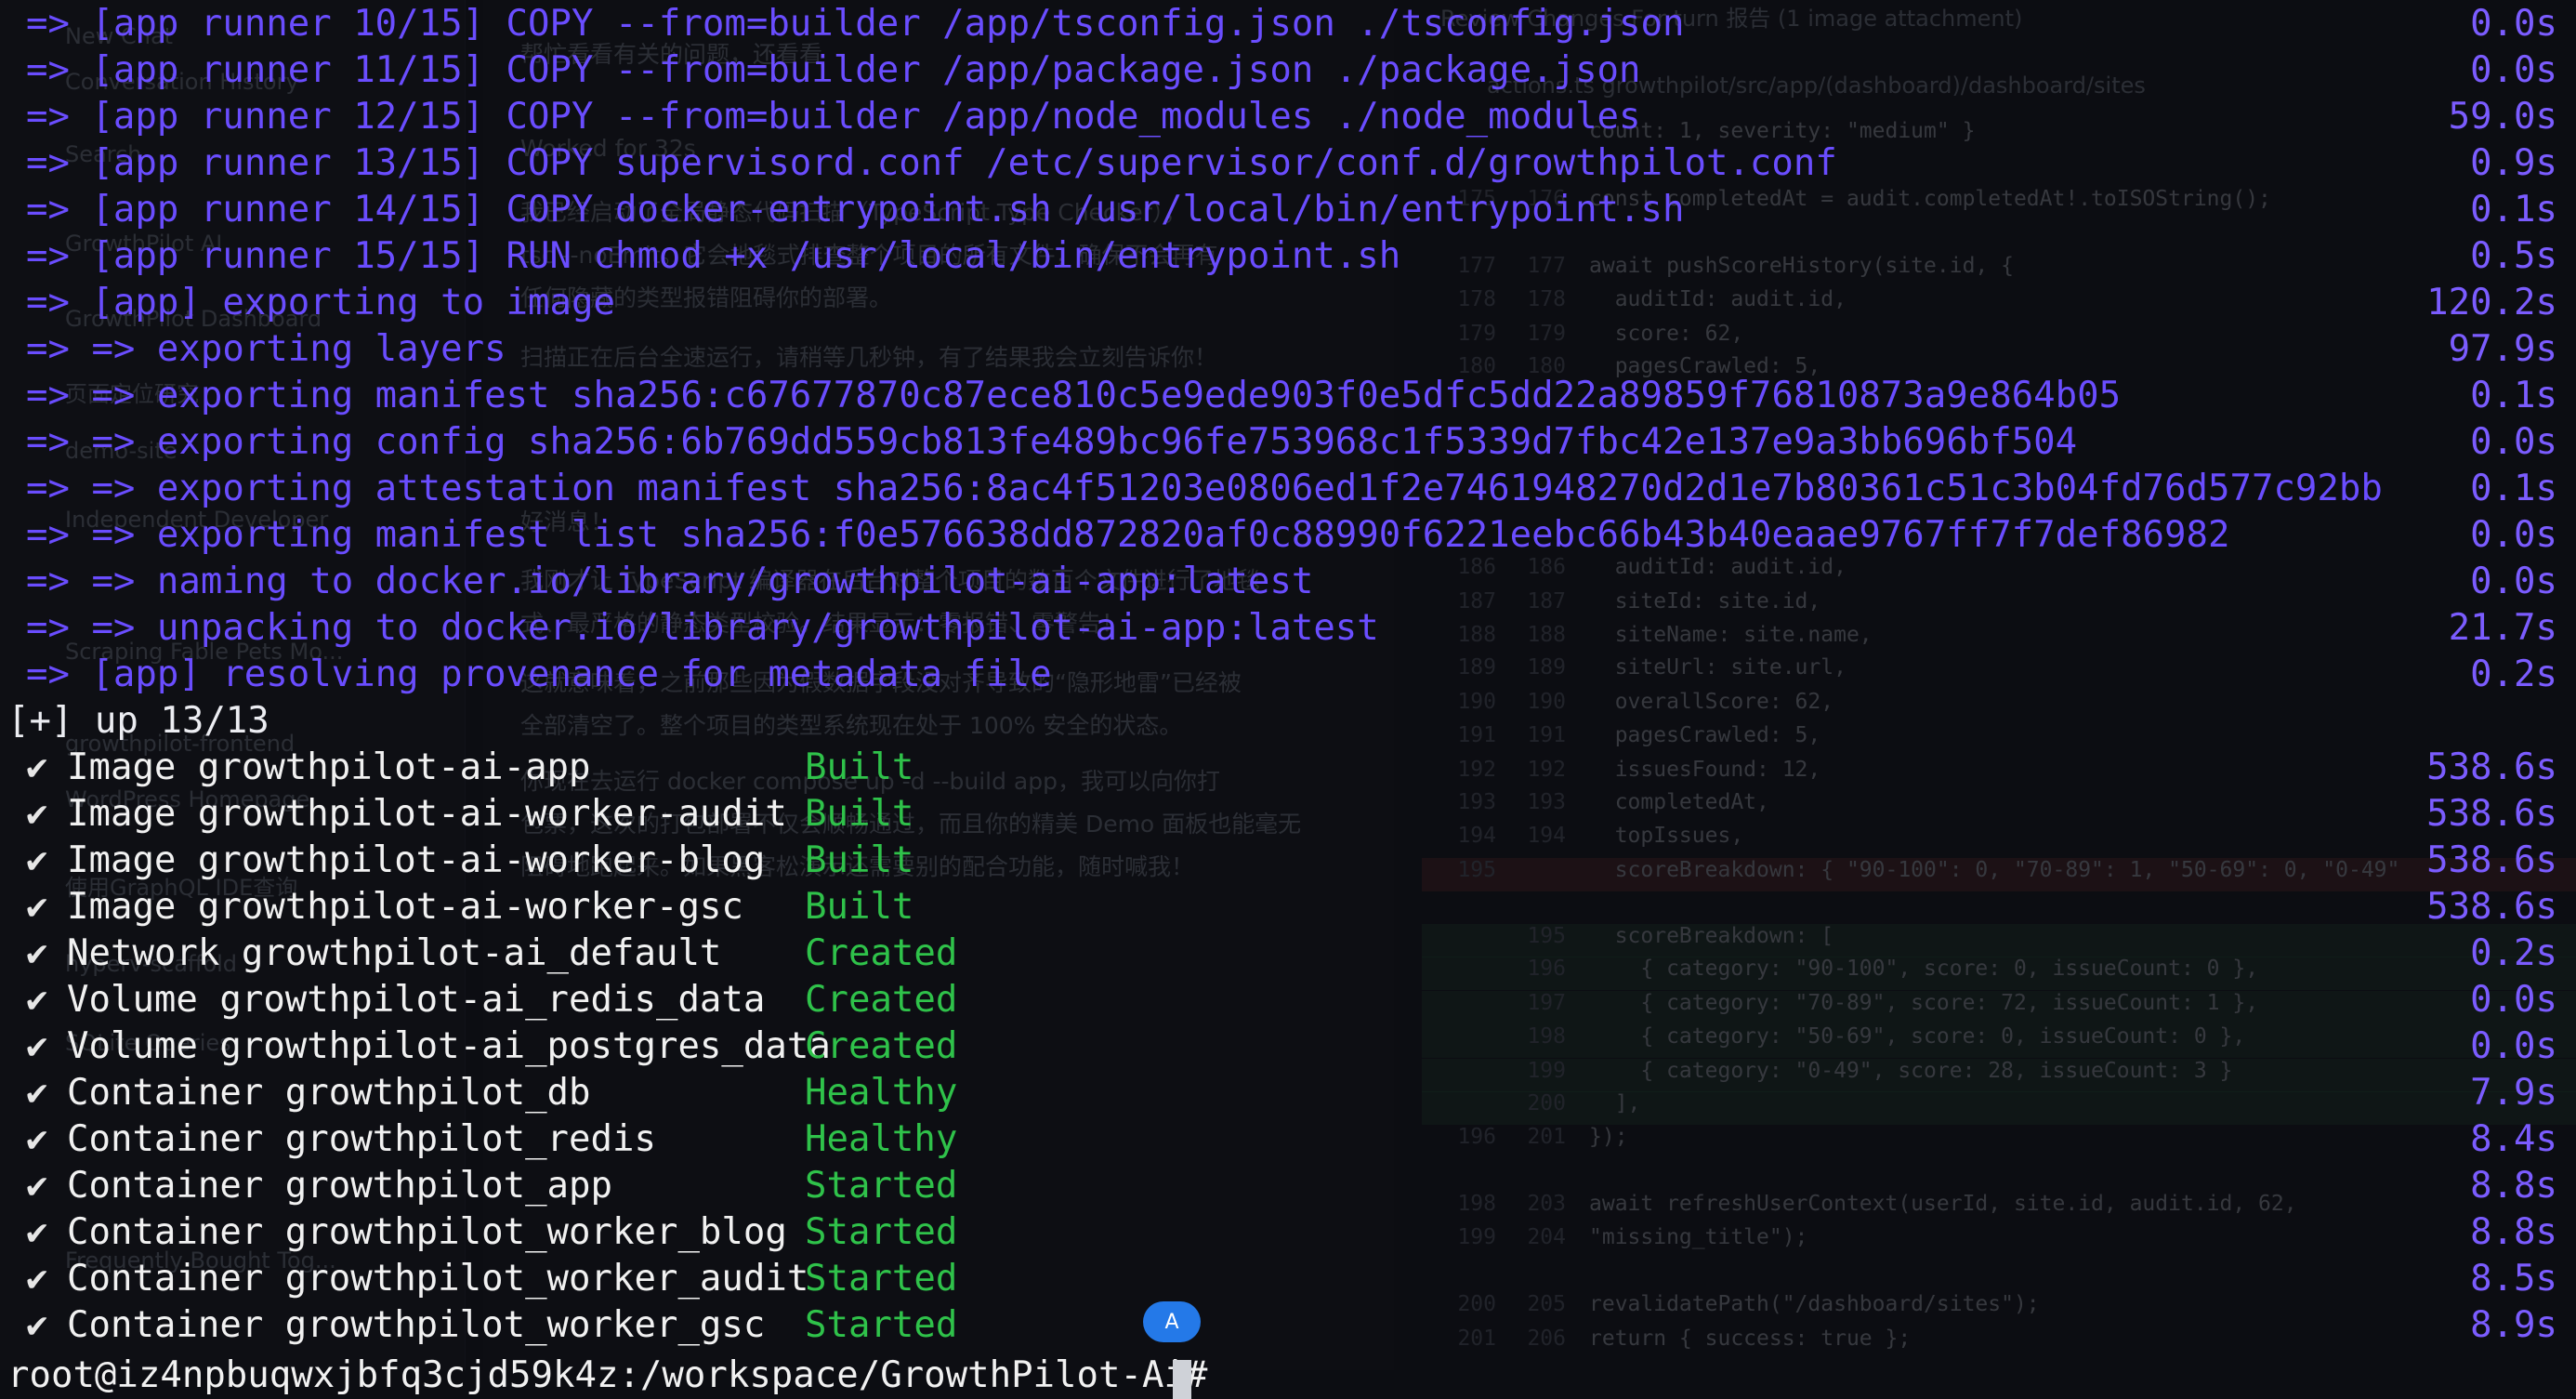 Image resolution: width=2576 pixels, height=1399 pixels. I want to click on build-step-text: => => exporting layers, so click(266, 349).